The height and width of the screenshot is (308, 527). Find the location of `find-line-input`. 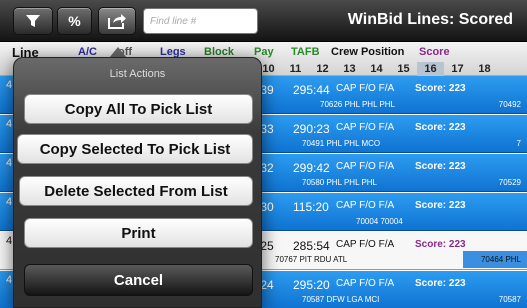

find-line-input is located at coordinates (200, 21).